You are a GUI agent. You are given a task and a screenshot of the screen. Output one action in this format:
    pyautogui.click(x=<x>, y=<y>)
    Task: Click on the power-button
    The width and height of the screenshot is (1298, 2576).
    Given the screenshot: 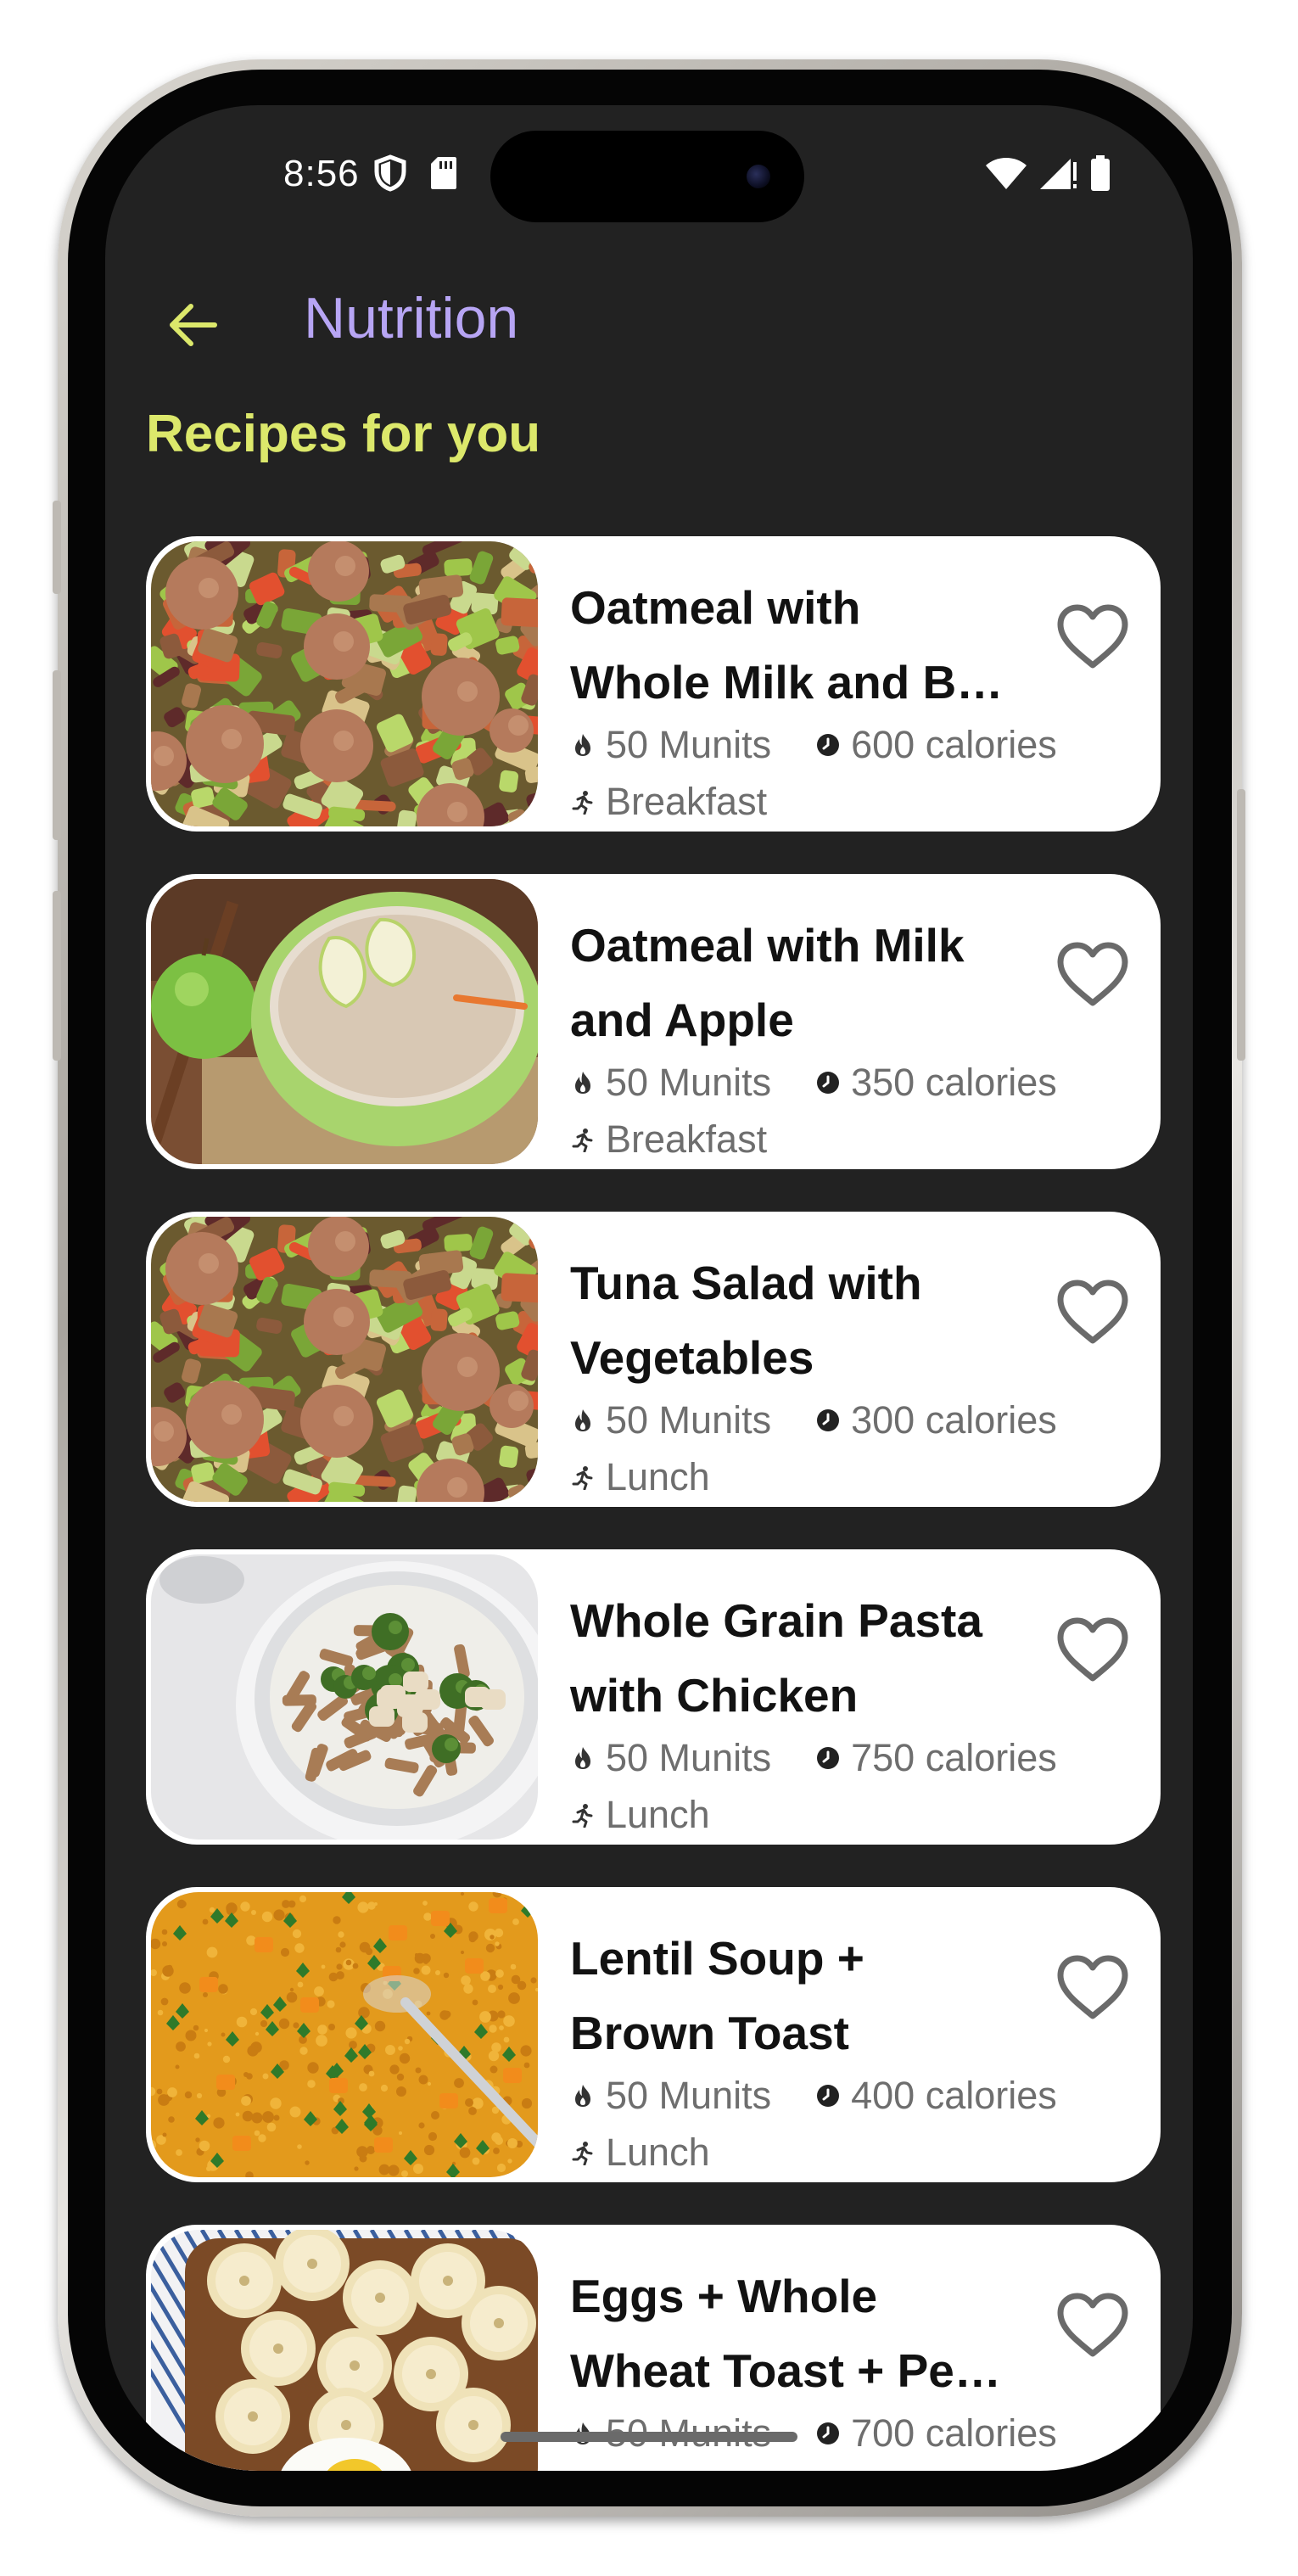 What is the action you would take?
    pyautogui.click(x=1241, y=925)
    